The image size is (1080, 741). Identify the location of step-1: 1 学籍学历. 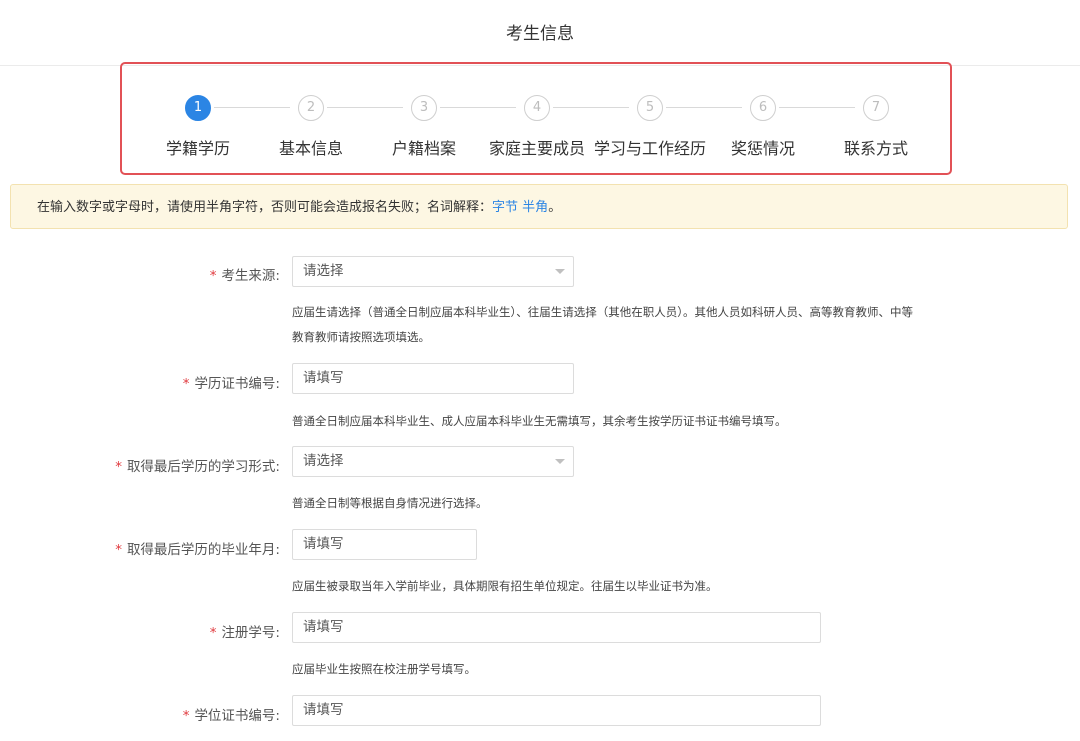
(198, 119).